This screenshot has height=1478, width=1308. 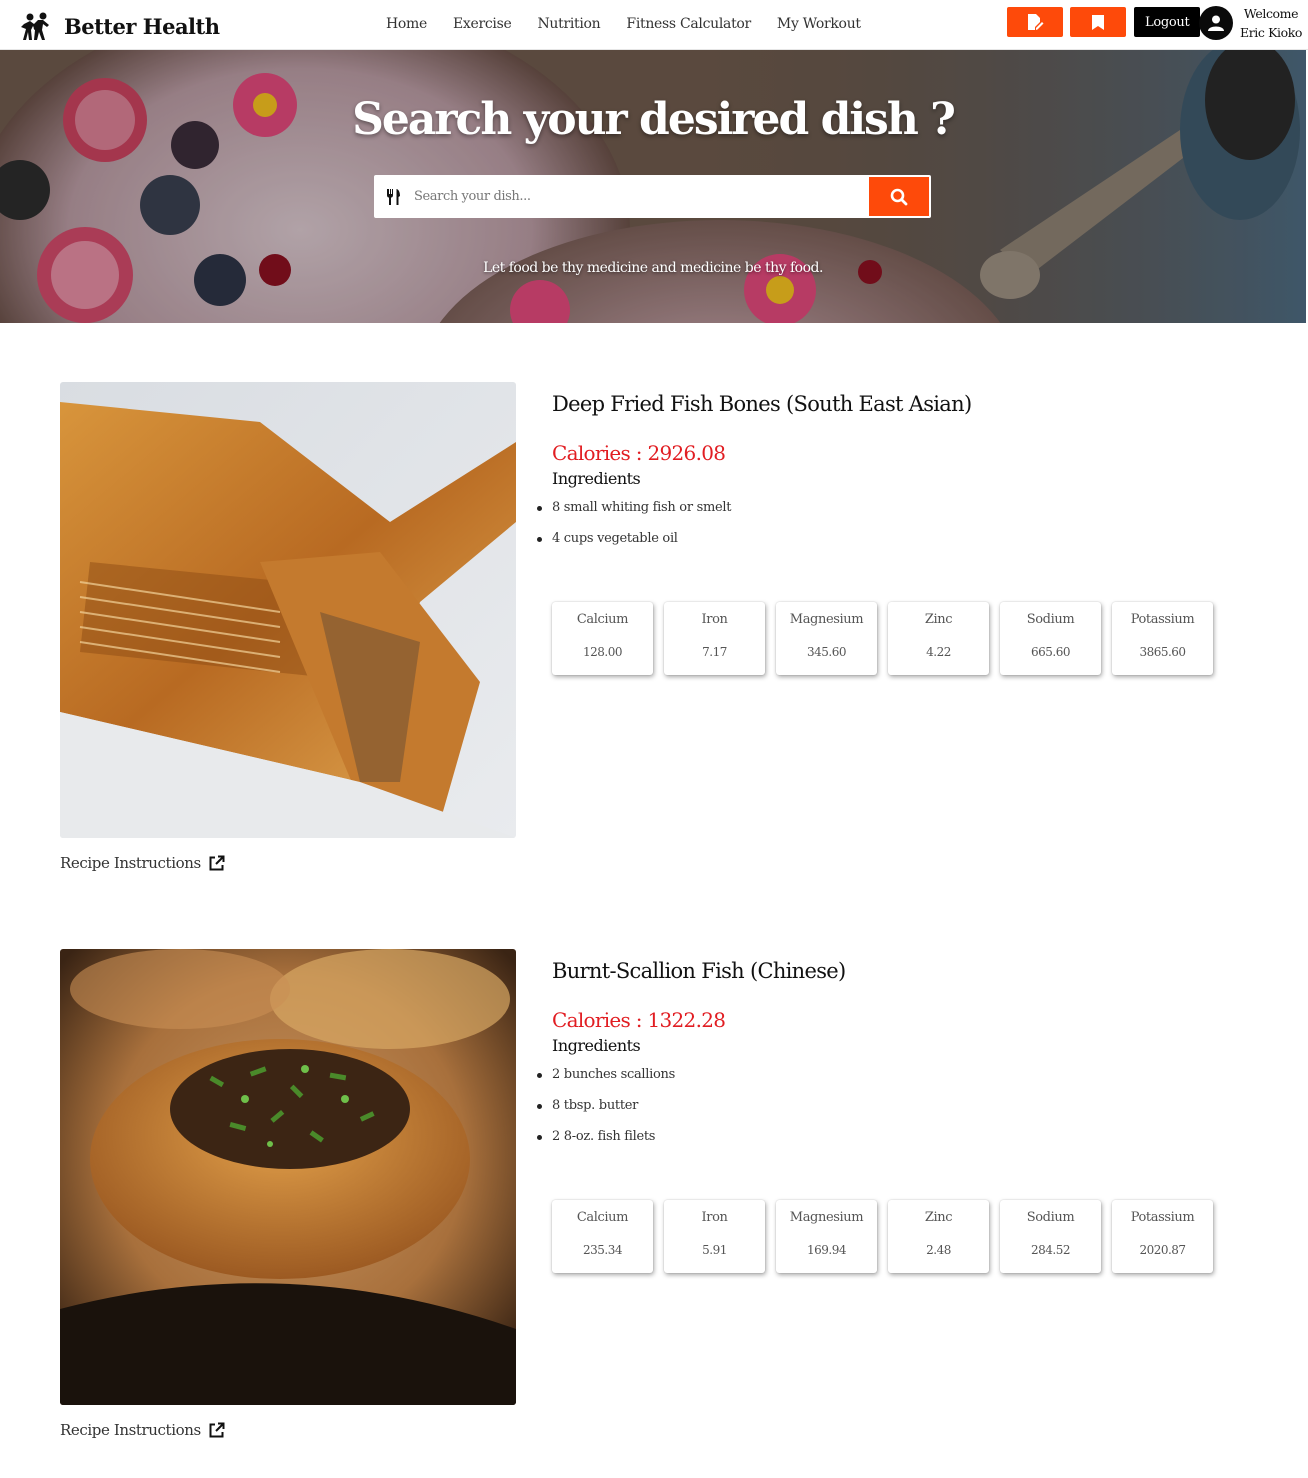 I want to click on search-icon, so click(x=899, y=196).